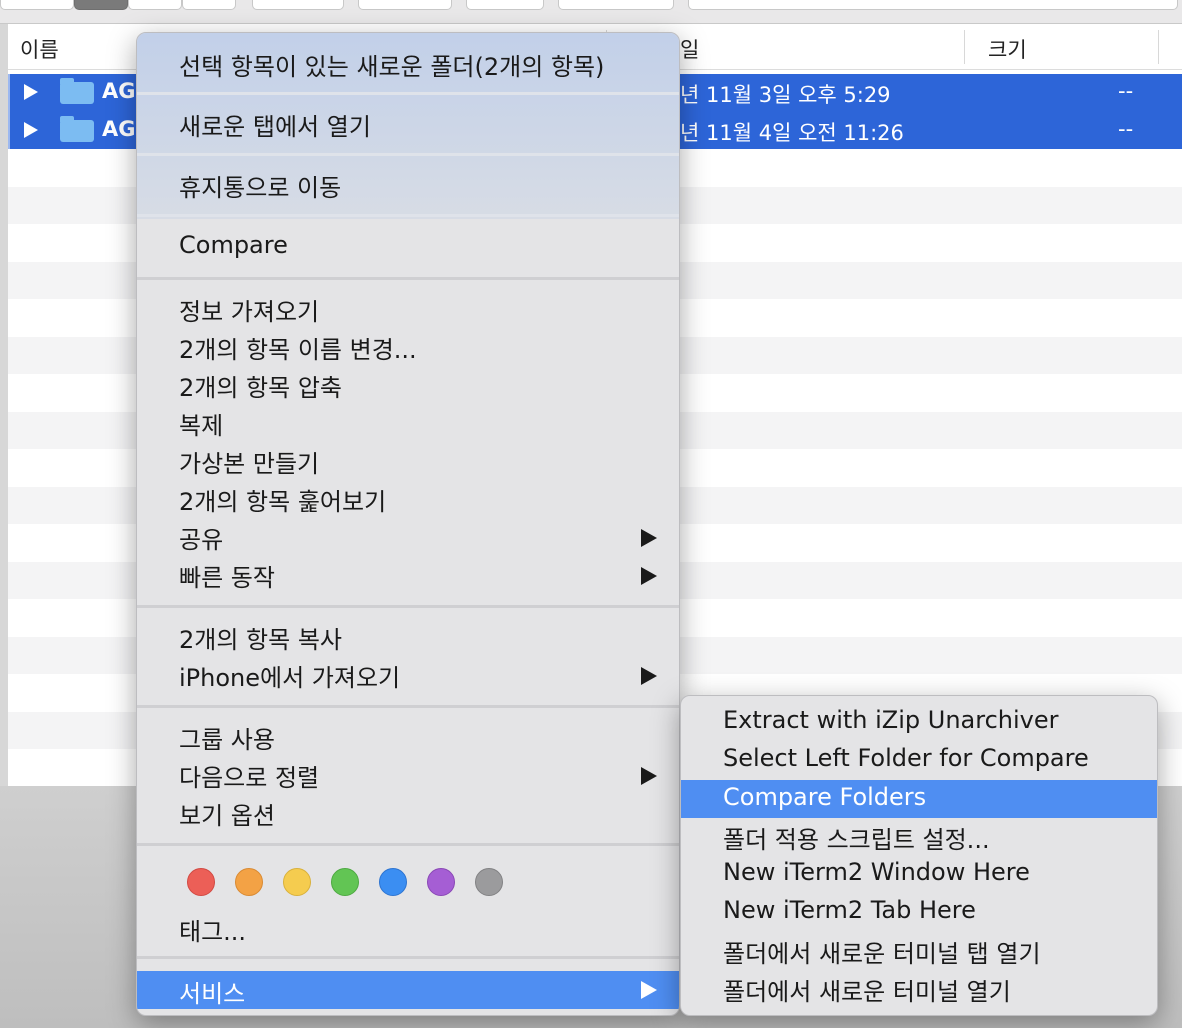 The image size is (1182, 1028). What do you see at coordinates (297, 882) in the screenshot?
I see `tag-yellow-icon` at bounding box center [297, 882].